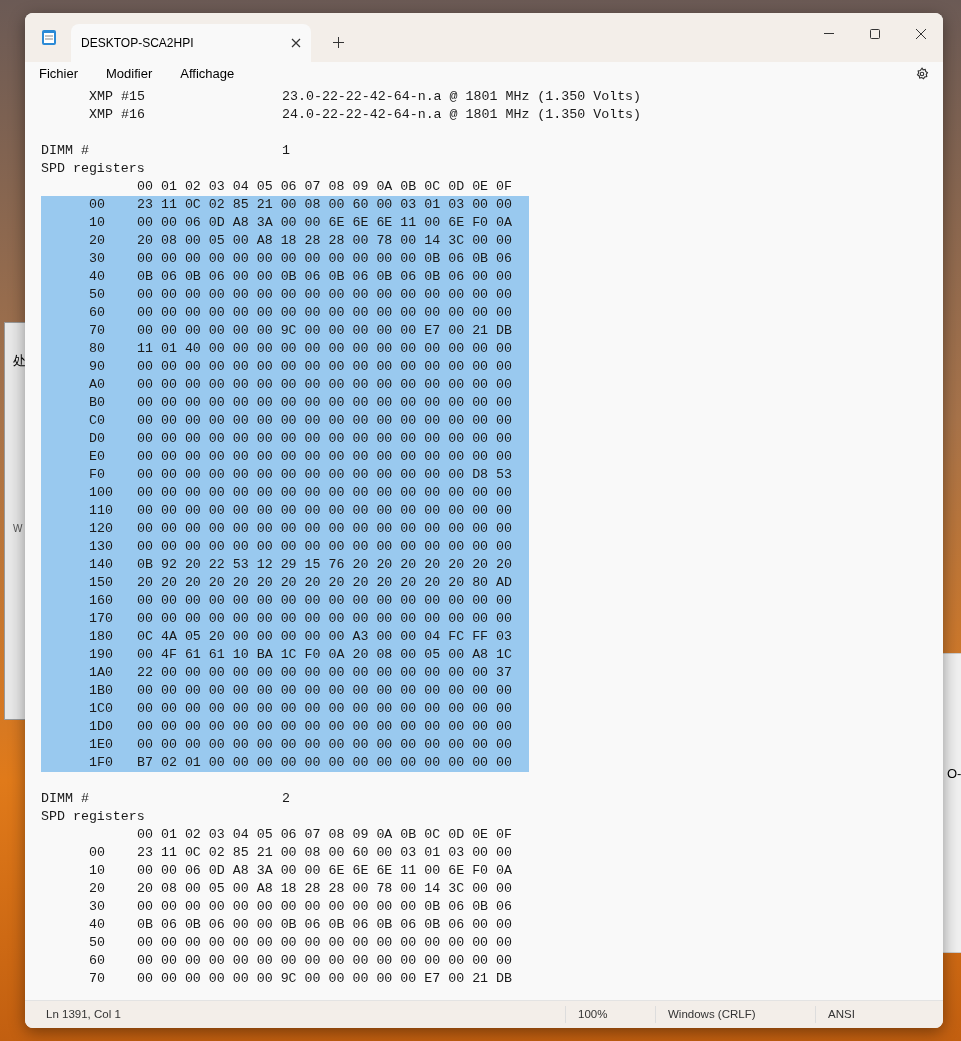 Image resolution: width=961 pixels, height=1041 pixels. What do you see at coordinates (835, 1014) in the screenshot?
I see `encoding: ANSI` at bounding box center [835, 1014].